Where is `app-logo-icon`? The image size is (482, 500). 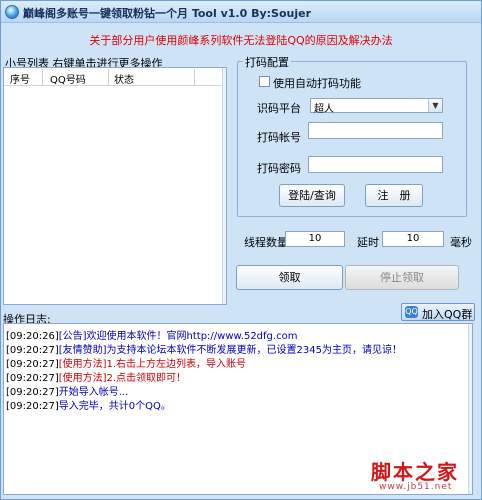
app-logo-icon is located at coordinates (12, 12).